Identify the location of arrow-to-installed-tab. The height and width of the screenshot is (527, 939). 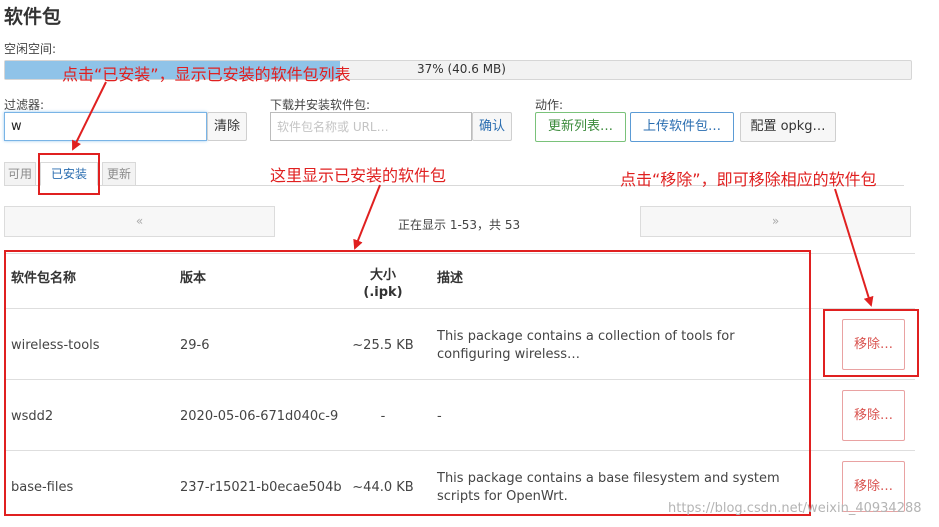
(89, 116).